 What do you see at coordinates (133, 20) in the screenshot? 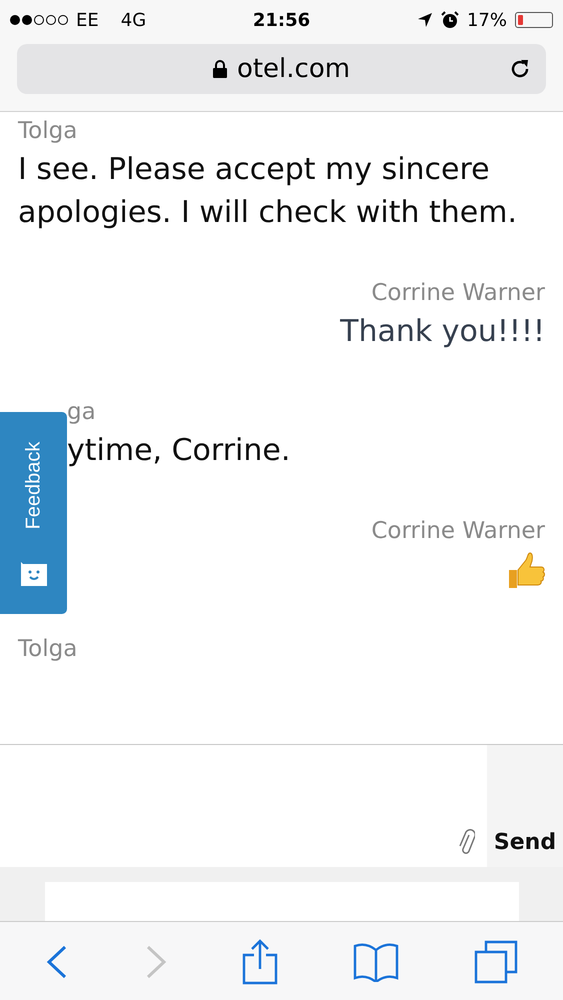
I see `network-type: 4G` at bounding box center [133, 20].